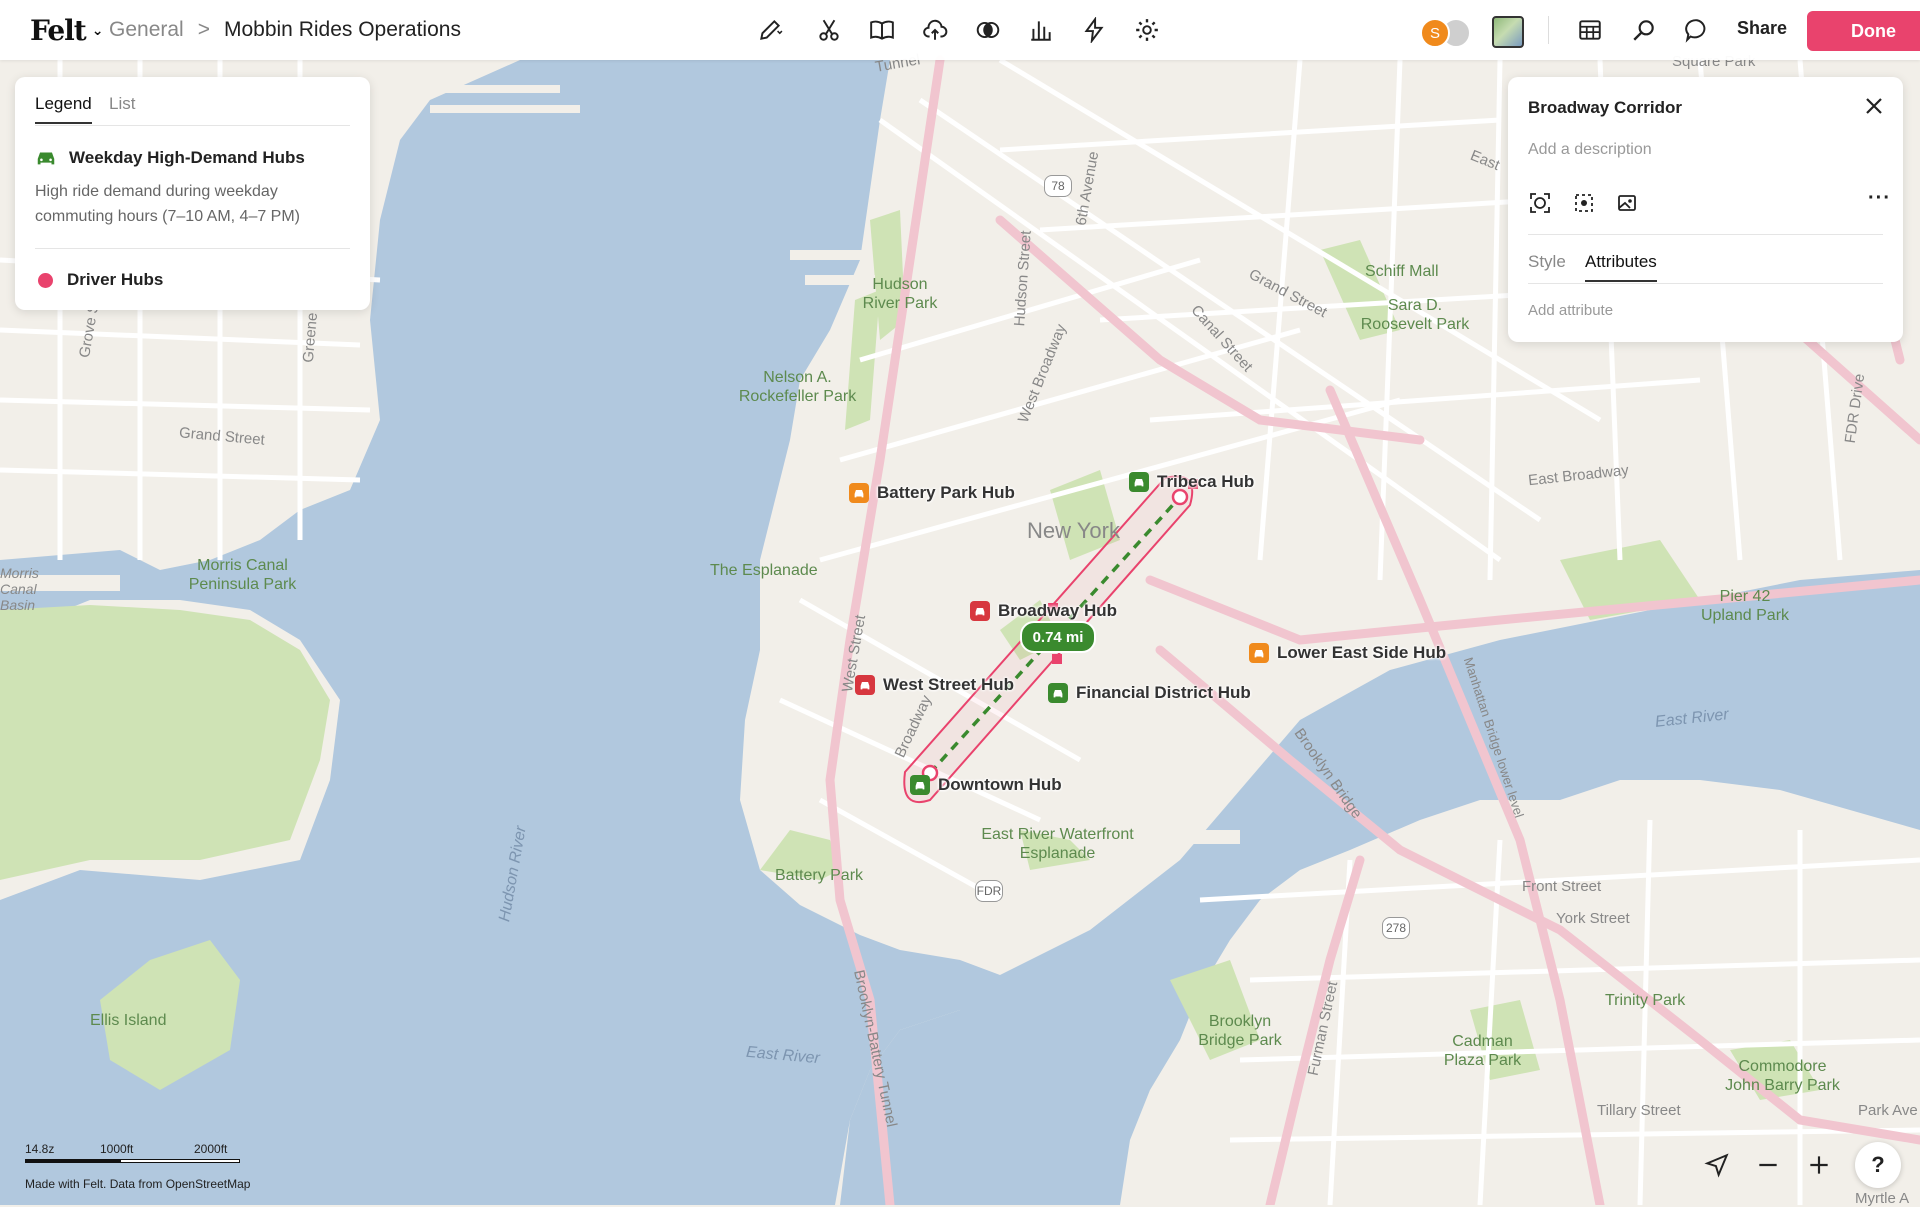 The width and height of the screenshot is (1920, 1207). I want to click on search-icon, so click(1643, 30).